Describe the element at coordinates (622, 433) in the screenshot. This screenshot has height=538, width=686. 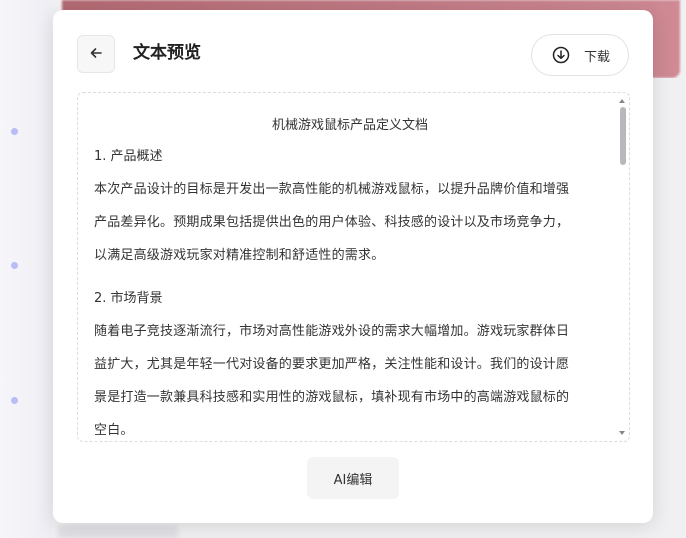
I see `scroll-down-arrow-icon` at that location.